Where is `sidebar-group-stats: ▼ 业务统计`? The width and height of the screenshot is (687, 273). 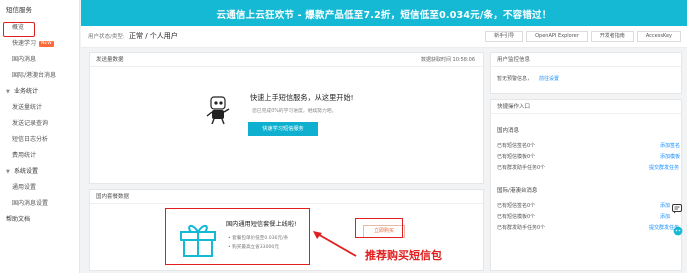 sidebar-group-stats: ▼ 业务统计 is located at coordinates (39, 92).